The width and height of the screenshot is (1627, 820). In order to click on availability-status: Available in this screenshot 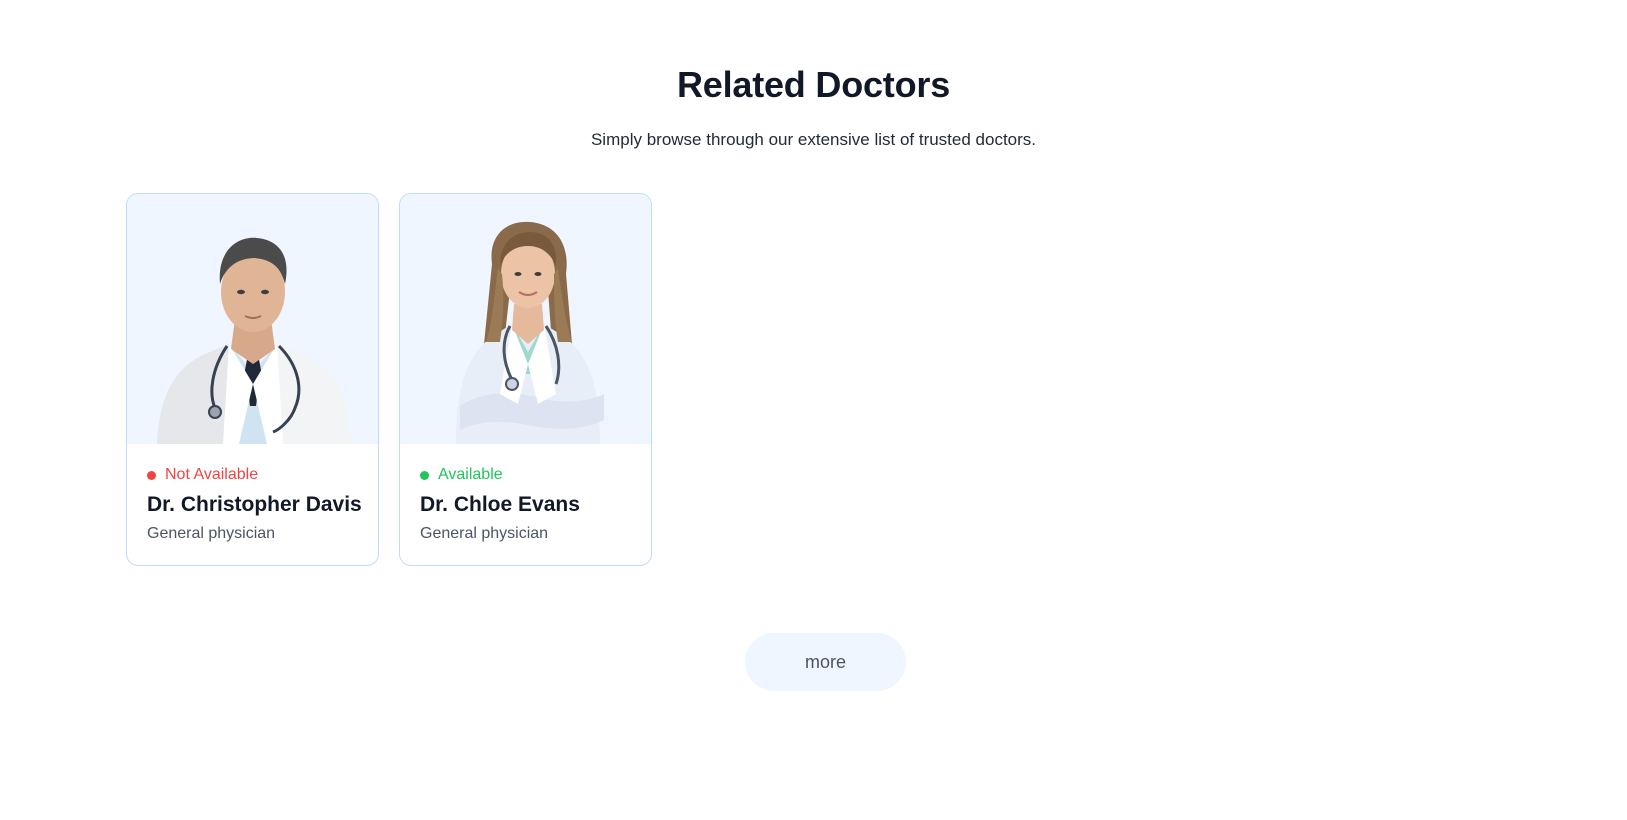, I will do `click(525, 475)`.